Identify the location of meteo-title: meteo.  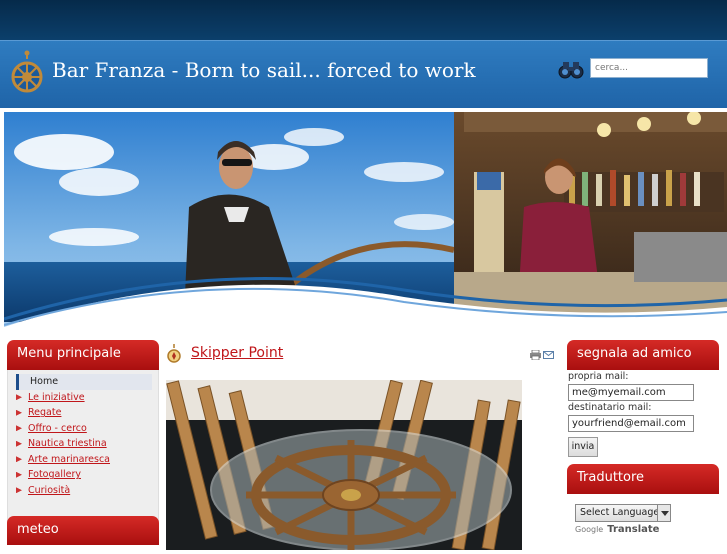
(83, 530).